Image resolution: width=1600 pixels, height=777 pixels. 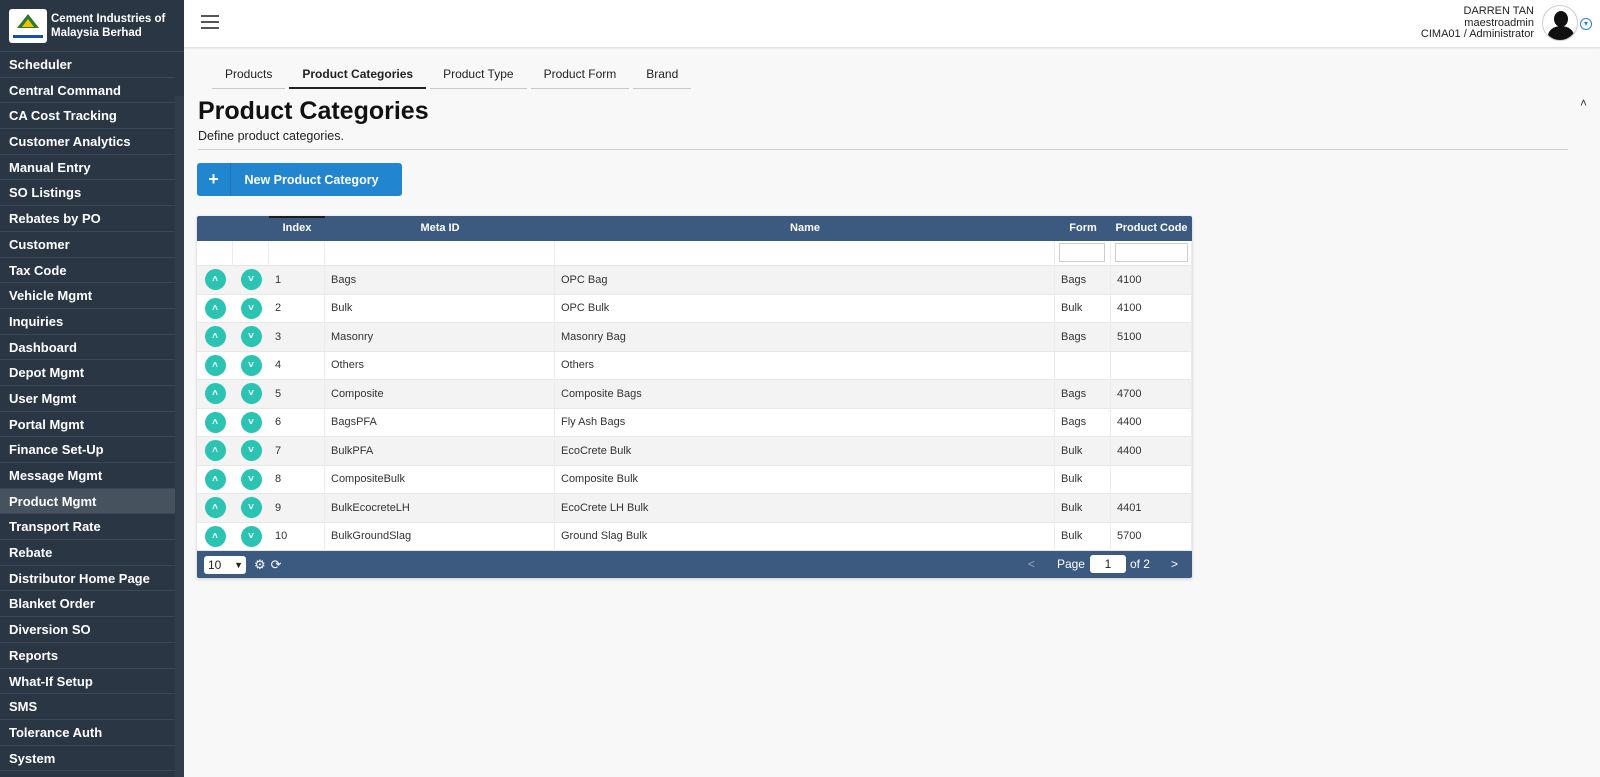 I want to click on new-button-label: New Product Category, so click(x=311, y=179).